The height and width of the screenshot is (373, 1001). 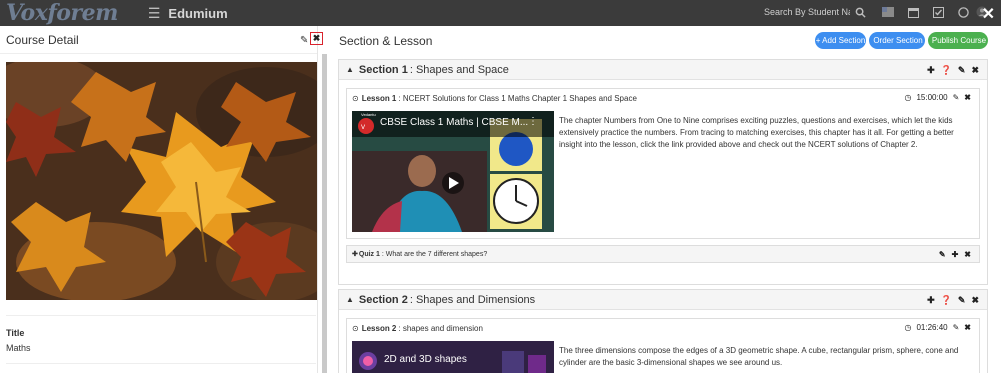 What do you see at coordinates (154, 13) in the screenshot?
I see `hamburger-menu-icon: ☰` at bounding box center [154, 13].